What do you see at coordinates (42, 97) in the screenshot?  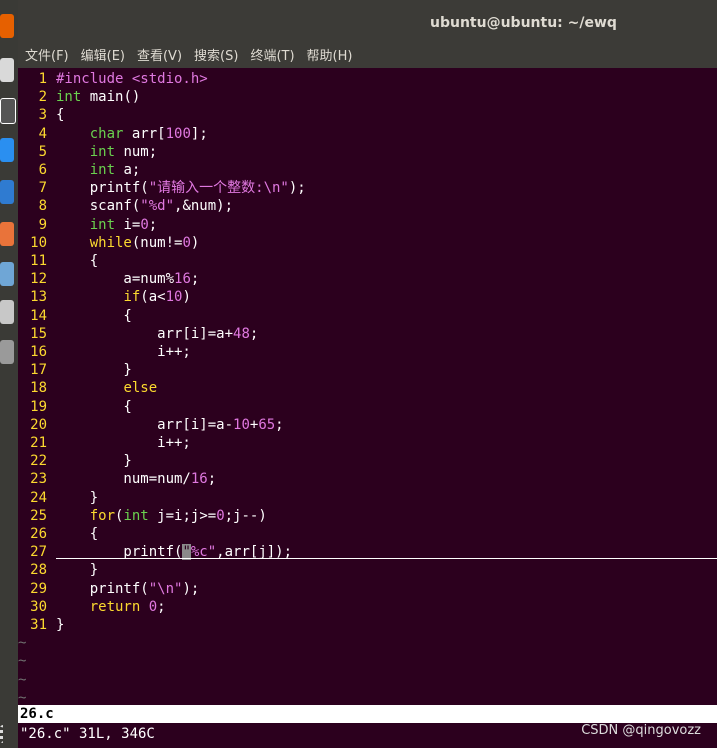 I see `line-number: 2` at bounding box center [42, 97].